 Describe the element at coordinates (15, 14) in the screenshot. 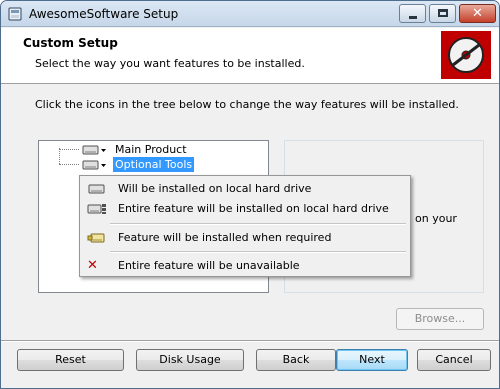

I see `installer-app-icon` at that location.